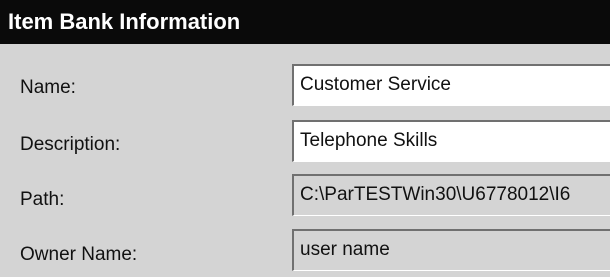 The image size is (610, 277). I want to click on name-label: Name:, so click(48, 87).